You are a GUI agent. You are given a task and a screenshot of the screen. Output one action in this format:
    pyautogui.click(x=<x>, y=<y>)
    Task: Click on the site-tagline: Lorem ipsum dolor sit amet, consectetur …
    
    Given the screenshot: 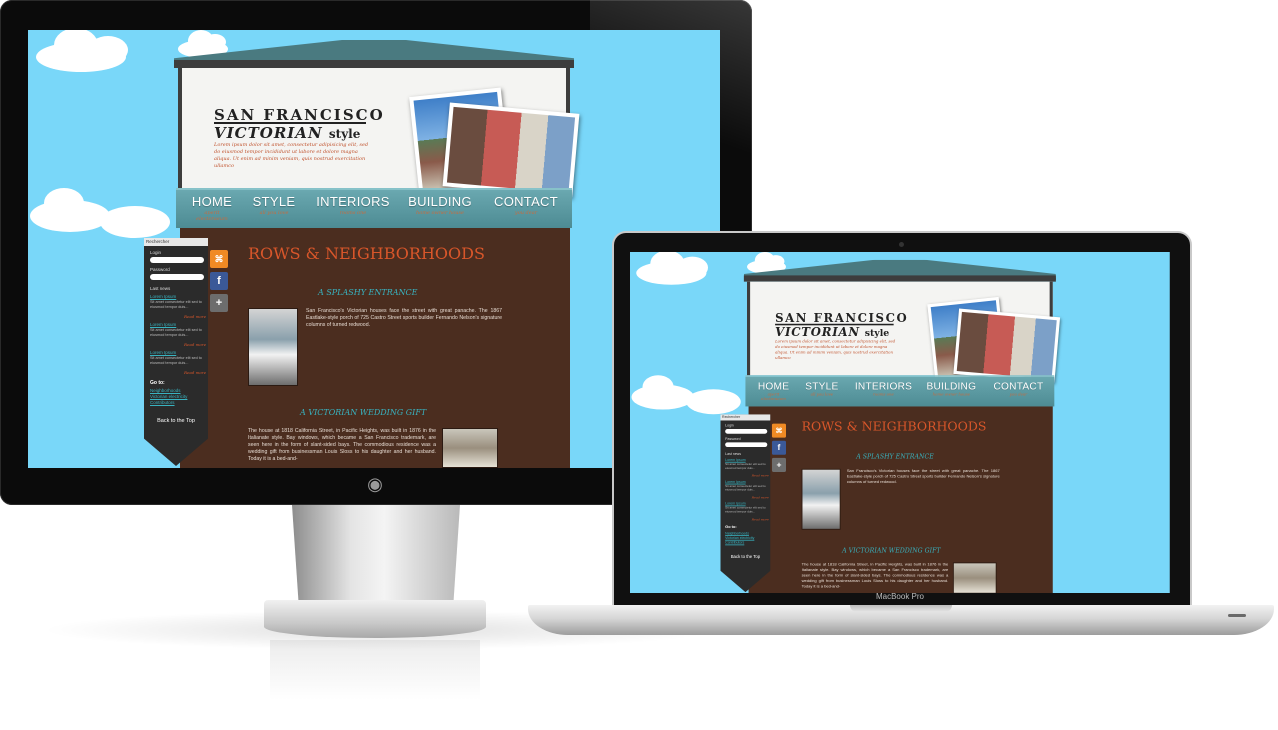 What is the action you would take?
    pyautogui.click(x=291, y=155)
    